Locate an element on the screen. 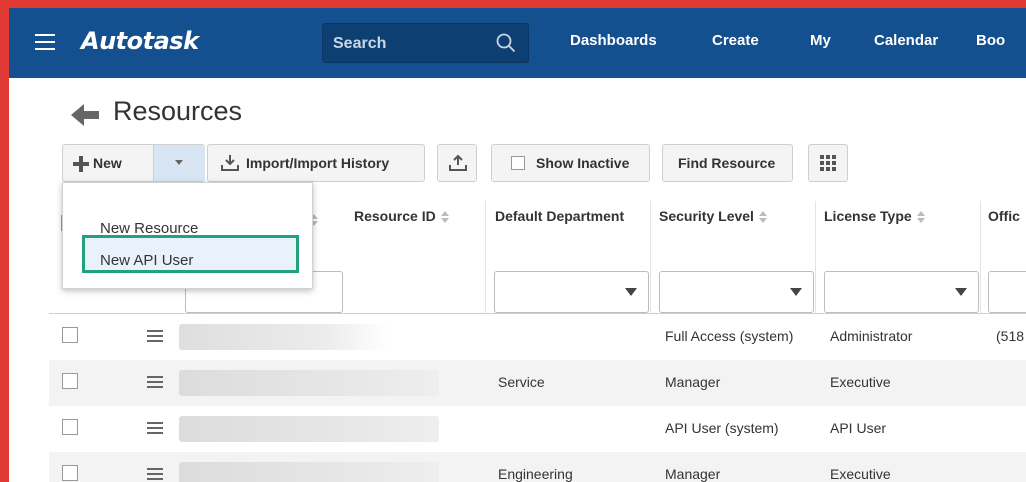 The width and height of the screenshot is (1026, 482). import-history-button: Import/Import History is located at coordinates (316, 163).